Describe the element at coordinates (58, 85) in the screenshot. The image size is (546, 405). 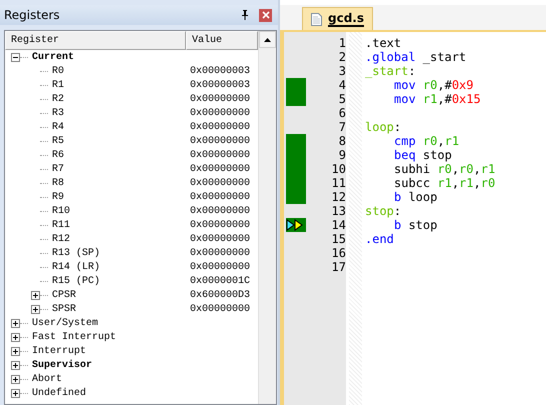
I see `register-name: R1` at that location.